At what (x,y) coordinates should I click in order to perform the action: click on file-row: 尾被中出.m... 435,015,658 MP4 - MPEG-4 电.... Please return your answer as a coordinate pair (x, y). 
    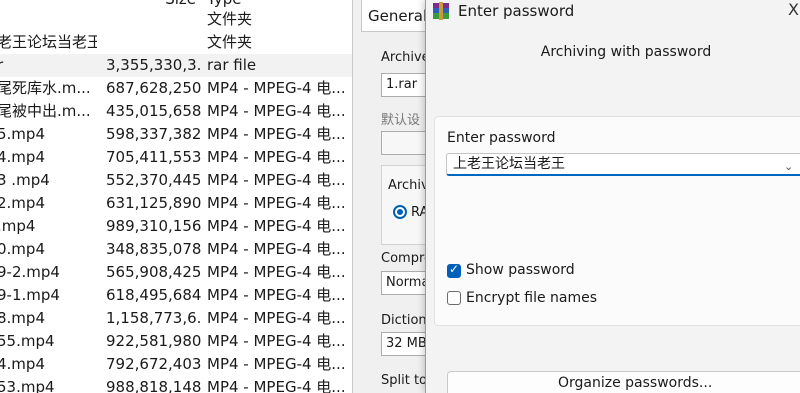
    Looking at the image, I should click on (176, 111).